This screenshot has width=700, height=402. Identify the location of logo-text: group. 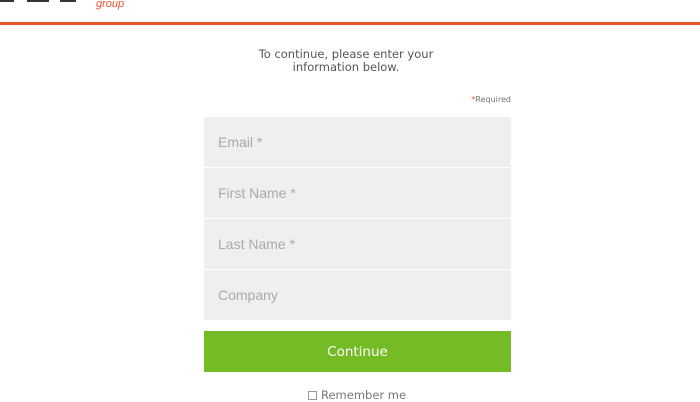
(110, 5).